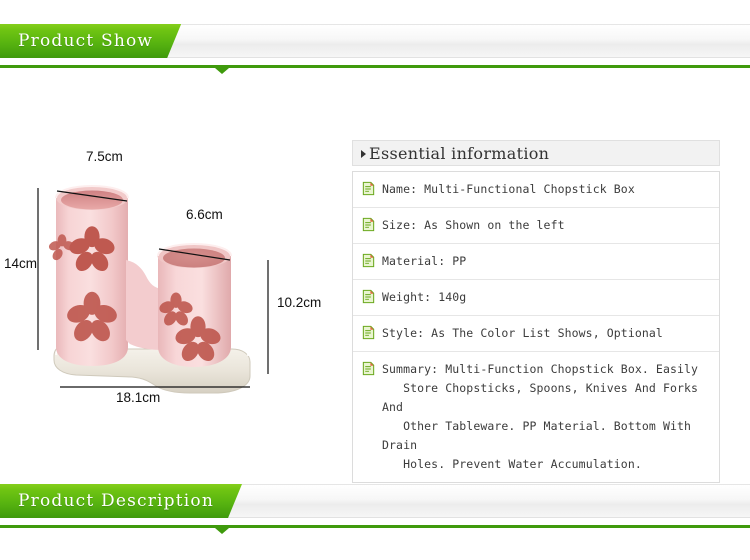  I want to click on section-banner-product-description: Product Description, so click(375, 502).